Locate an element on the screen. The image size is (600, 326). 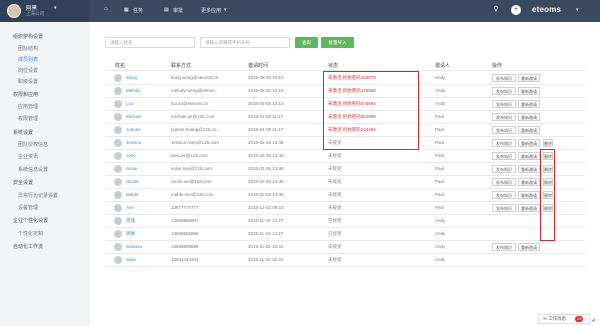
highlight-box-initial-passwords is located at coordinates (371, 110).